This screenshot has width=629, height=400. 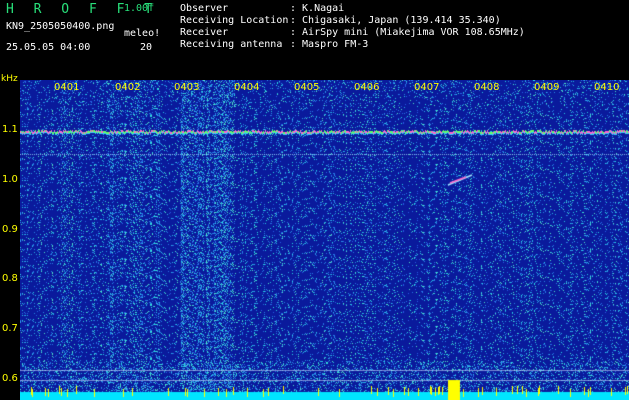 What do you see at coordinates (146, 47) in the screenshot?
I see `echo-count: 20` at bounding box center [146, 47].